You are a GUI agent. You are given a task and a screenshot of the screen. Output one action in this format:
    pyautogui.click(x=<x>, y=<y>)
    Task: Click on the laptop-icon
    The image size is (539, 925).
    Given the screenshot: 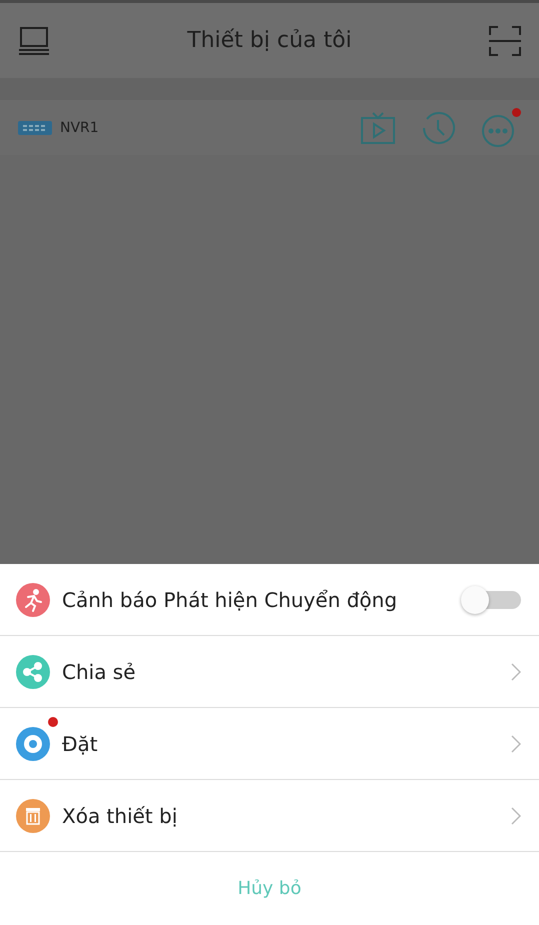 What is the action you would take?
    pyautogui.click(x=34, y=41)
    